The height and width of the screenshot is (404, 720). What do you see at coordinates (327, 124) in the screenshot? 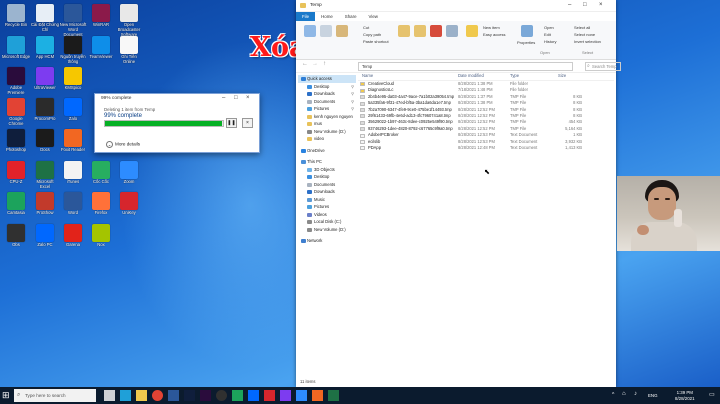
I see `nav-item: mus` at bounding box center [327, 124].